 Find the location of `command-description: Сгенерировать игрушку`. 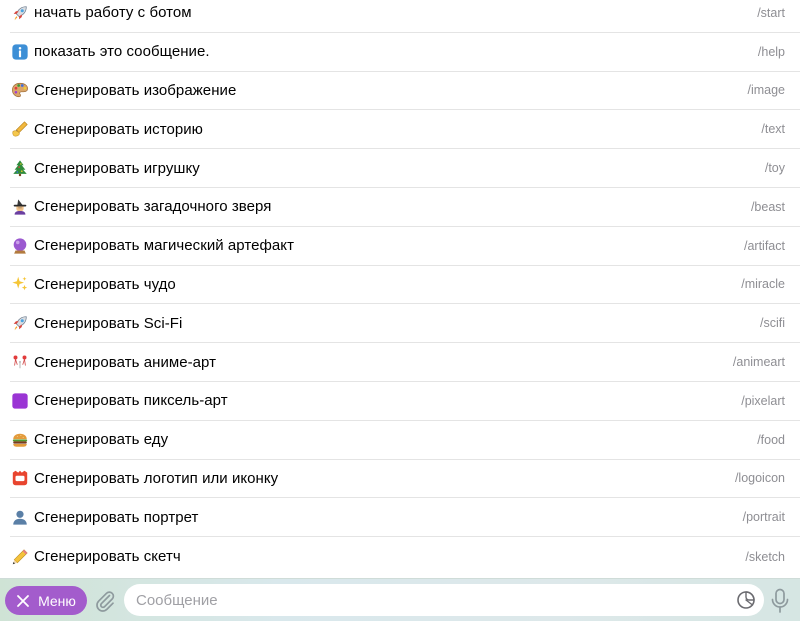

command-description: Сгенерировать игрушку is located at coordinates (117, 168).